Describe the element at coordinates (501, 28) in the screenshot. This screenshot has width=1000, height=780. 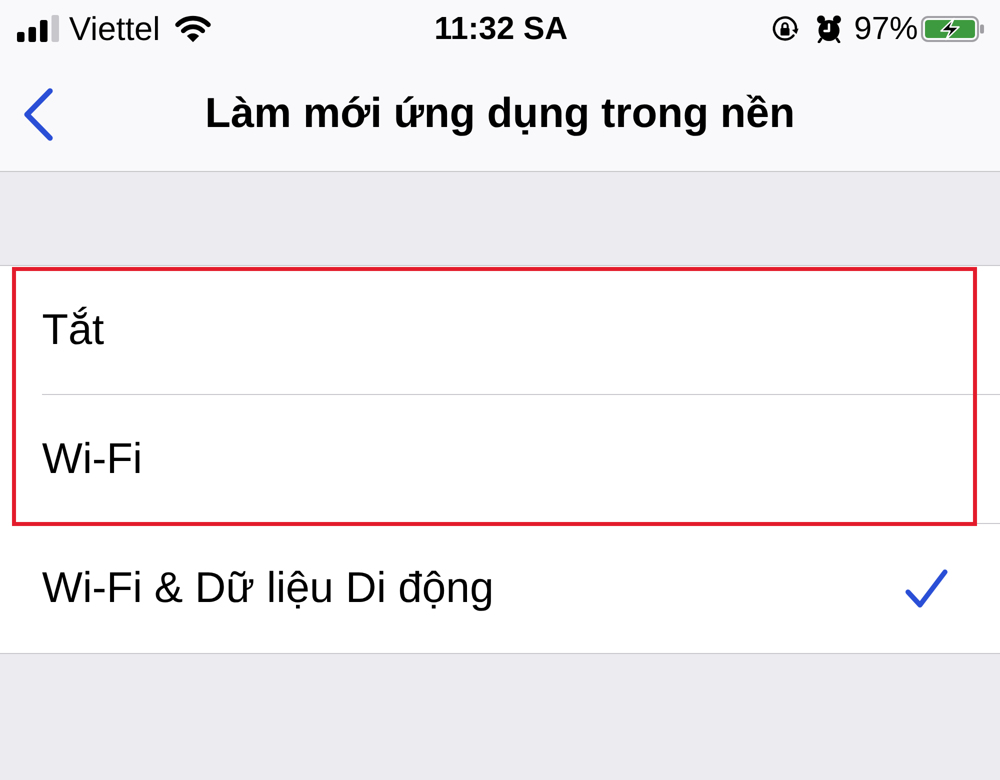
I see `clock-time: 11:32 SA` at that location.